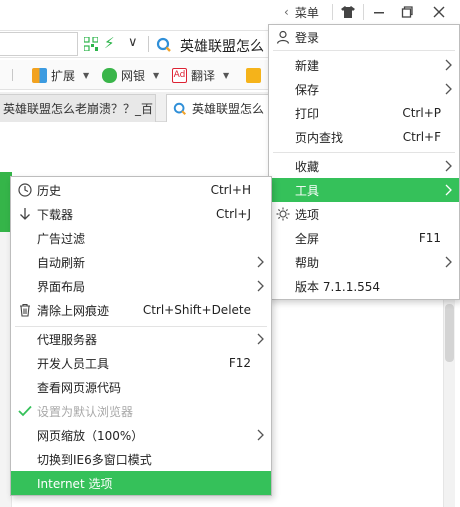  What do you see at coordinates (91, 44) in the screenshot?
I see `qr-code-icon` at bounding box center [91, 44].